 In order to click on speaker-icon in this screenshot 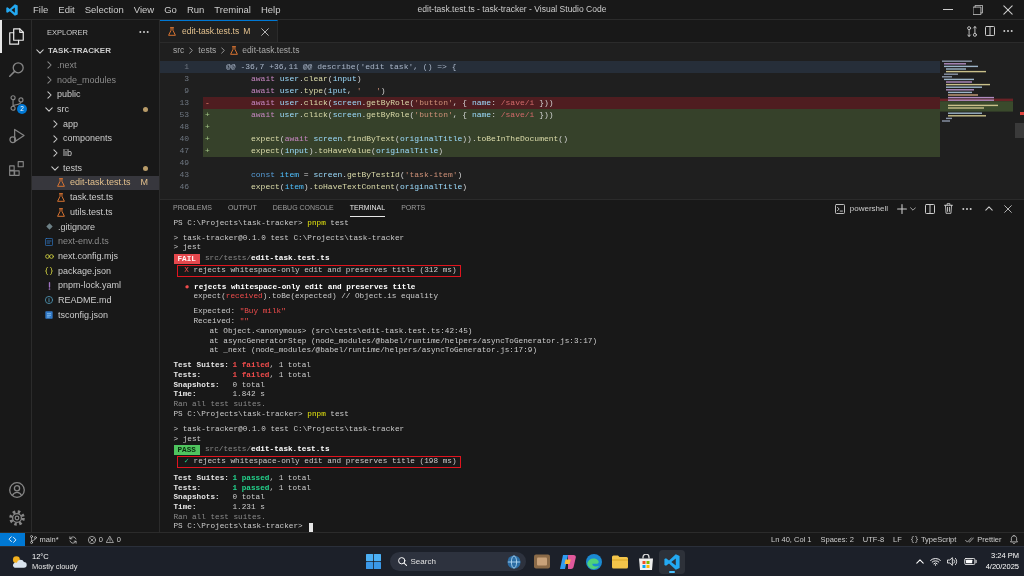, I will do `click(952, 561)`.